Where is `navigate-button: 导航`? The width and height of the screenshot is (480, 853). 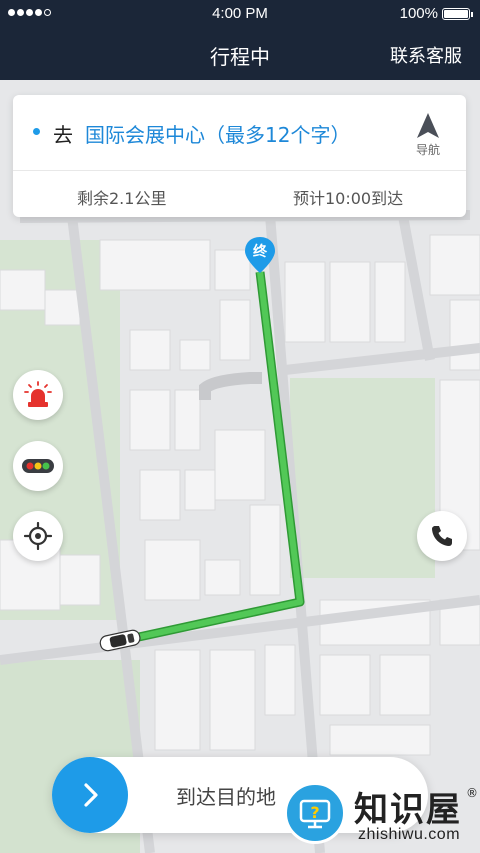 navigate-button: 导航 is located at coordinates (428, 134).